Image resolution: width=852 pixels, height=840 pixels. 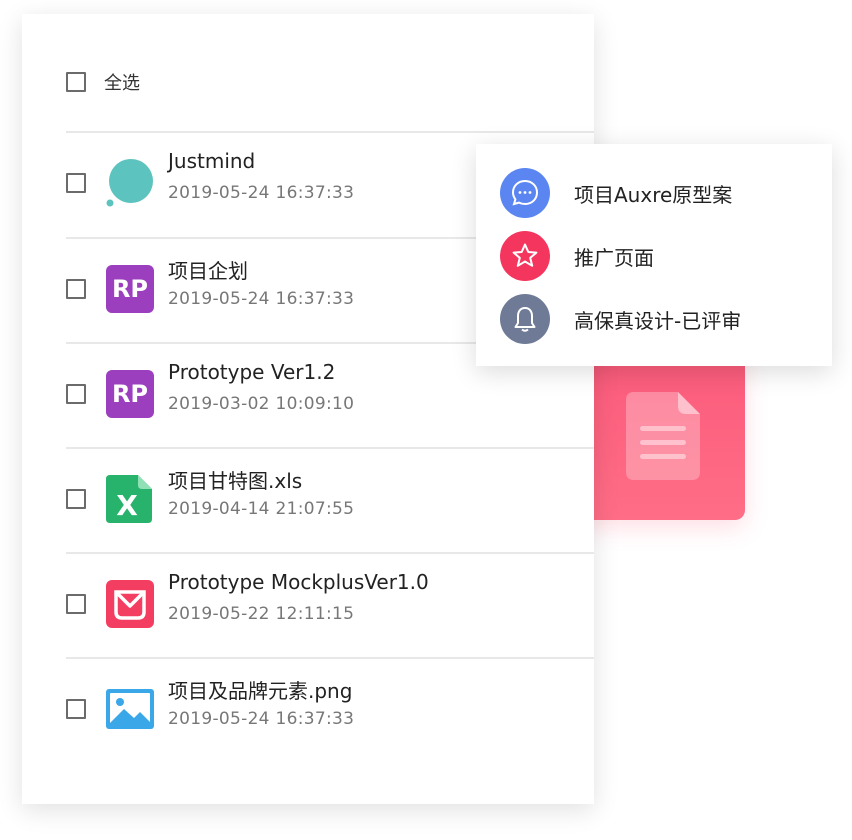 What do you see at coordinates (235, 481) in the screenshot?
I see `file-name: 项目甘特图.xls` at bounding box center [235, 481].